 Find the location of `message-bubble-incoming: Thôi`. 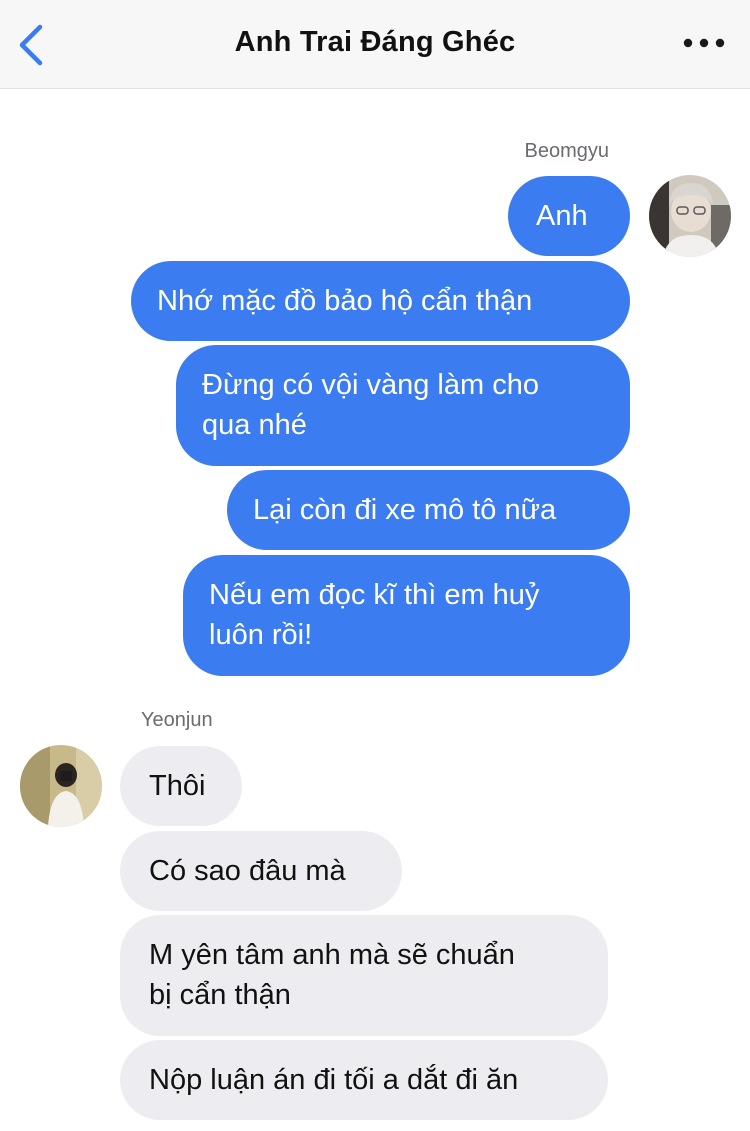

message-bubble-incoming: Thôi is located at coordinates (181, 786).